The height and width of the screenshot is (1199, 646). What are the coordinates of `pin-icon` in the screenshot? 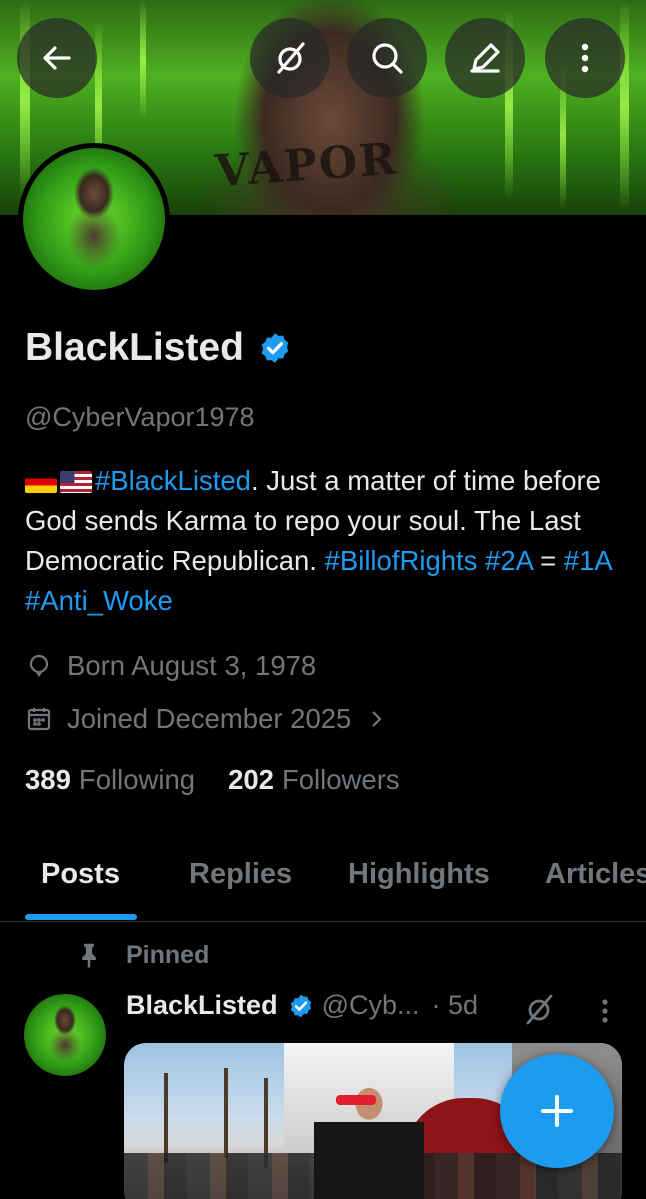 It's located at (89, 955).